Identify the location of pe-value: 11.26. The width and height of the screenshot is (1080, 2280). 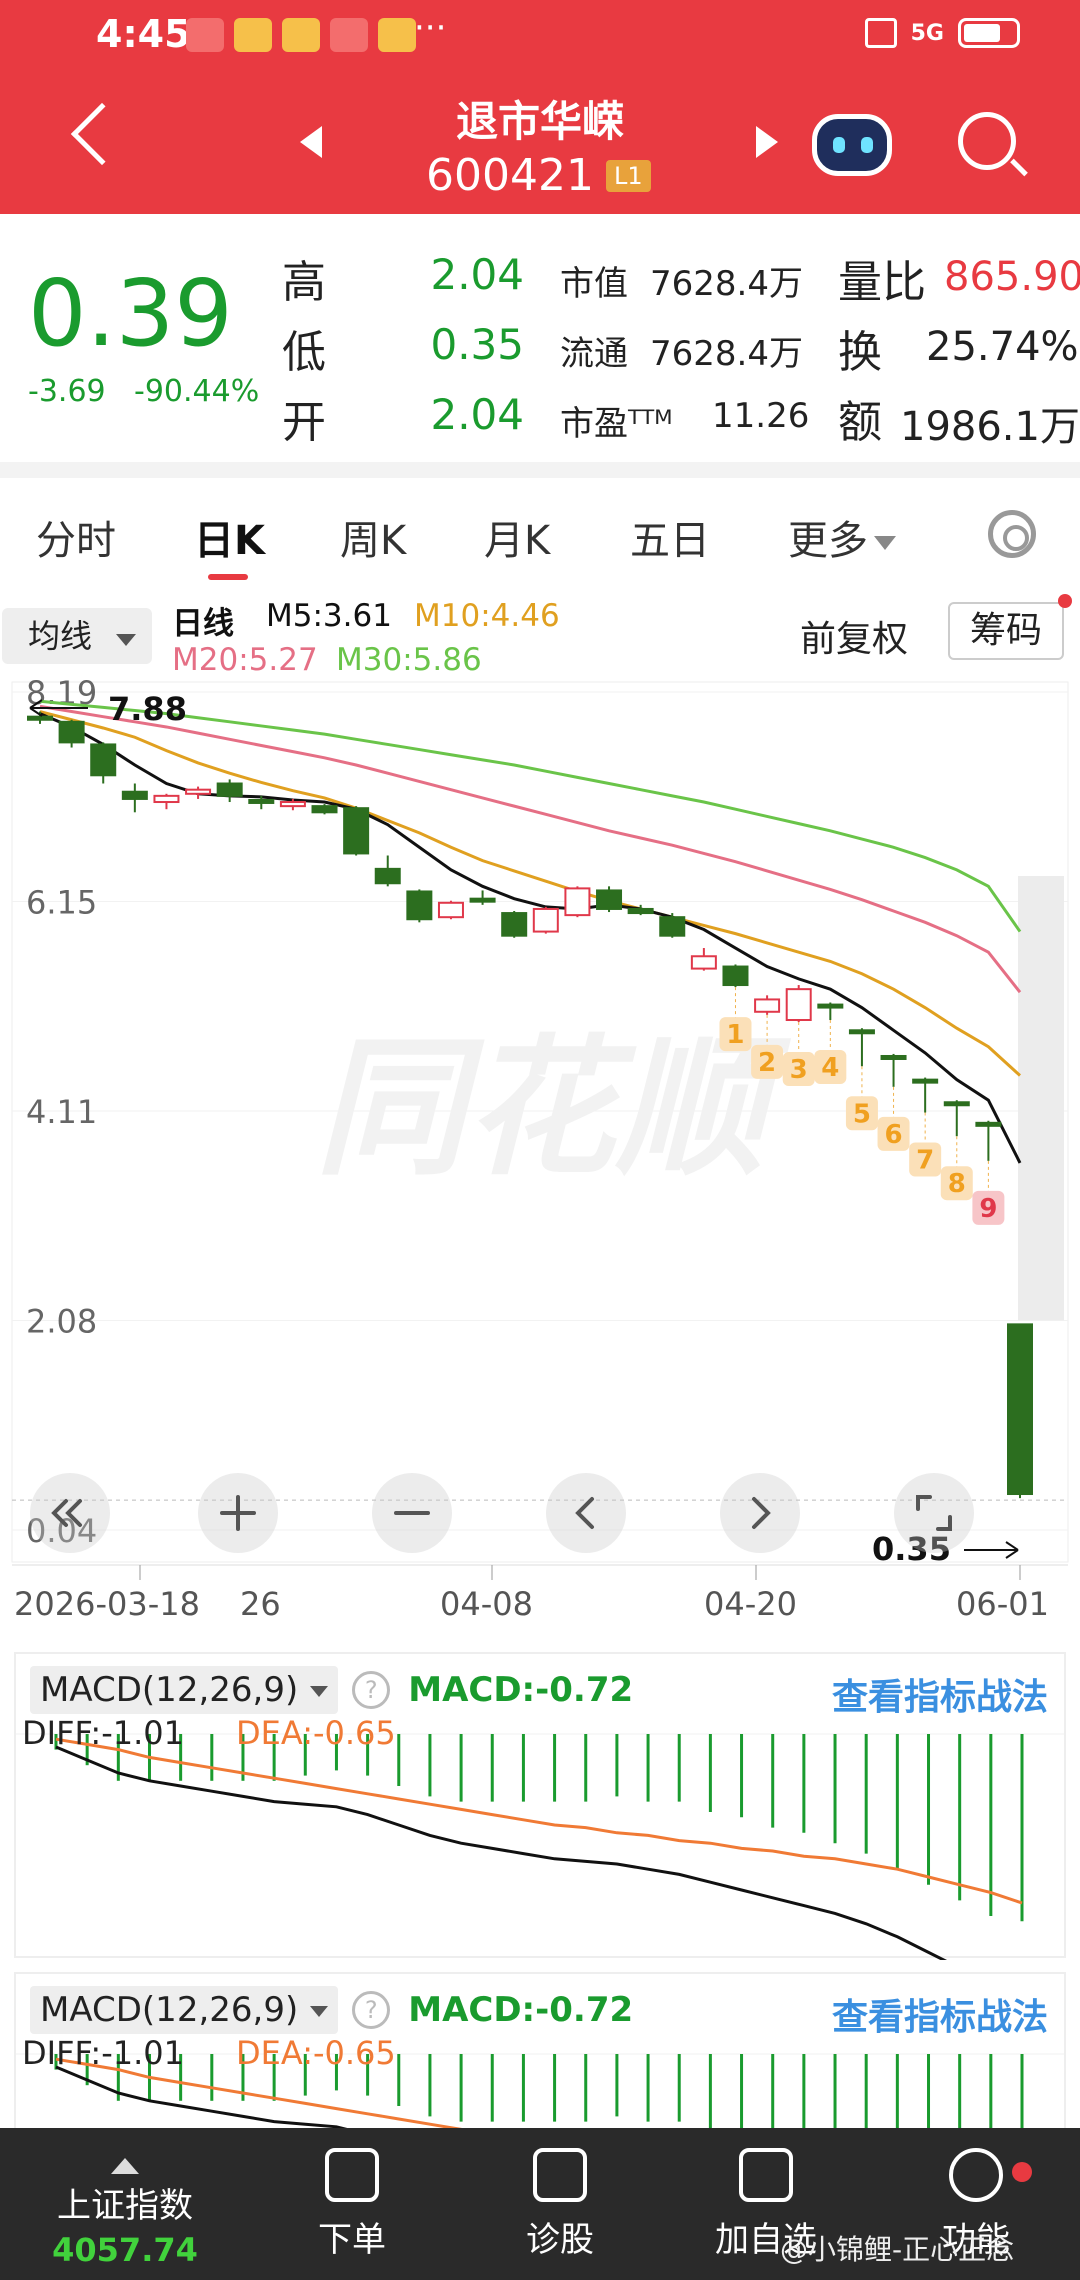
(761, 416).